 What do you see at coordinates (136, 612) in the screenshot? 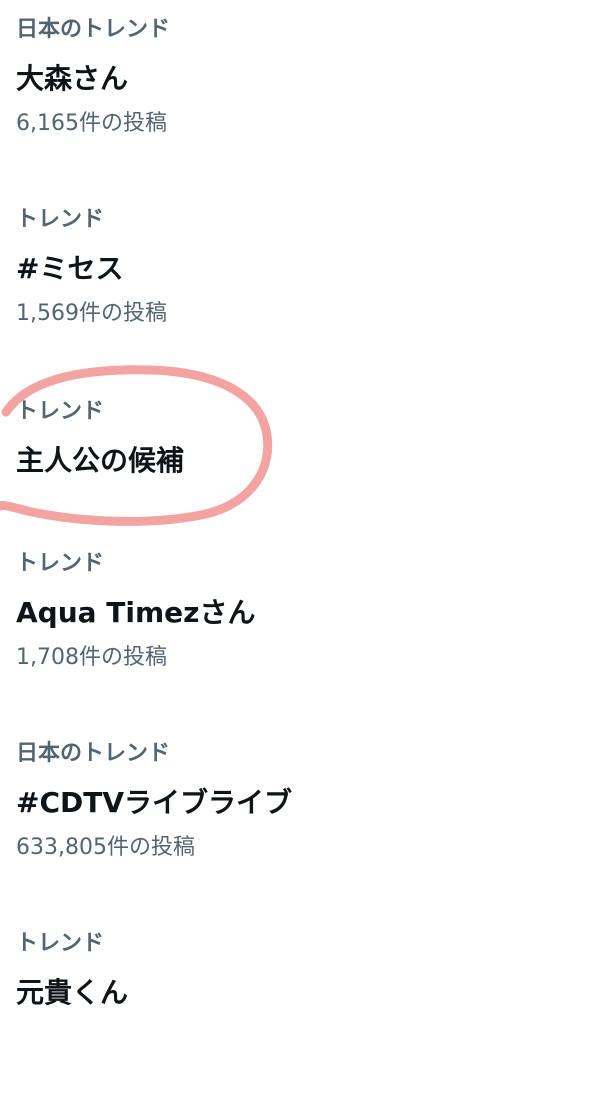
I see `trend-title: Aqua Timezさん` at bounding box center [136, 612].